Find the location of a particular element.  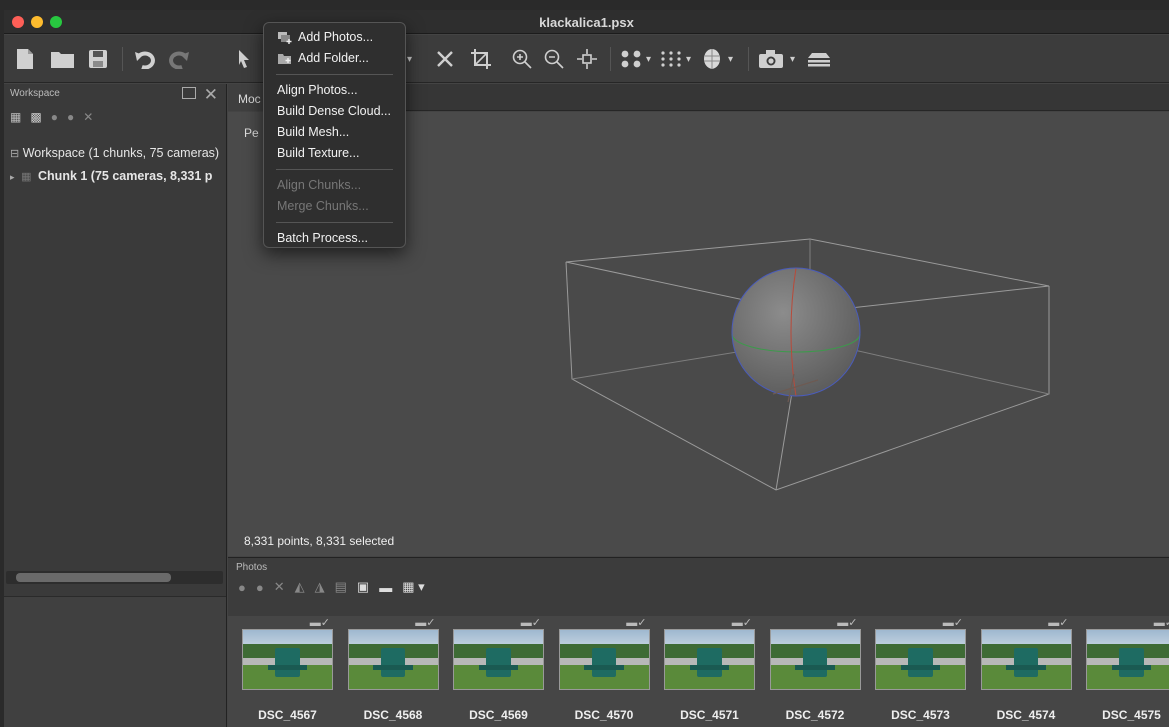

disable-icon: ● is located at coordinates (70, 117).